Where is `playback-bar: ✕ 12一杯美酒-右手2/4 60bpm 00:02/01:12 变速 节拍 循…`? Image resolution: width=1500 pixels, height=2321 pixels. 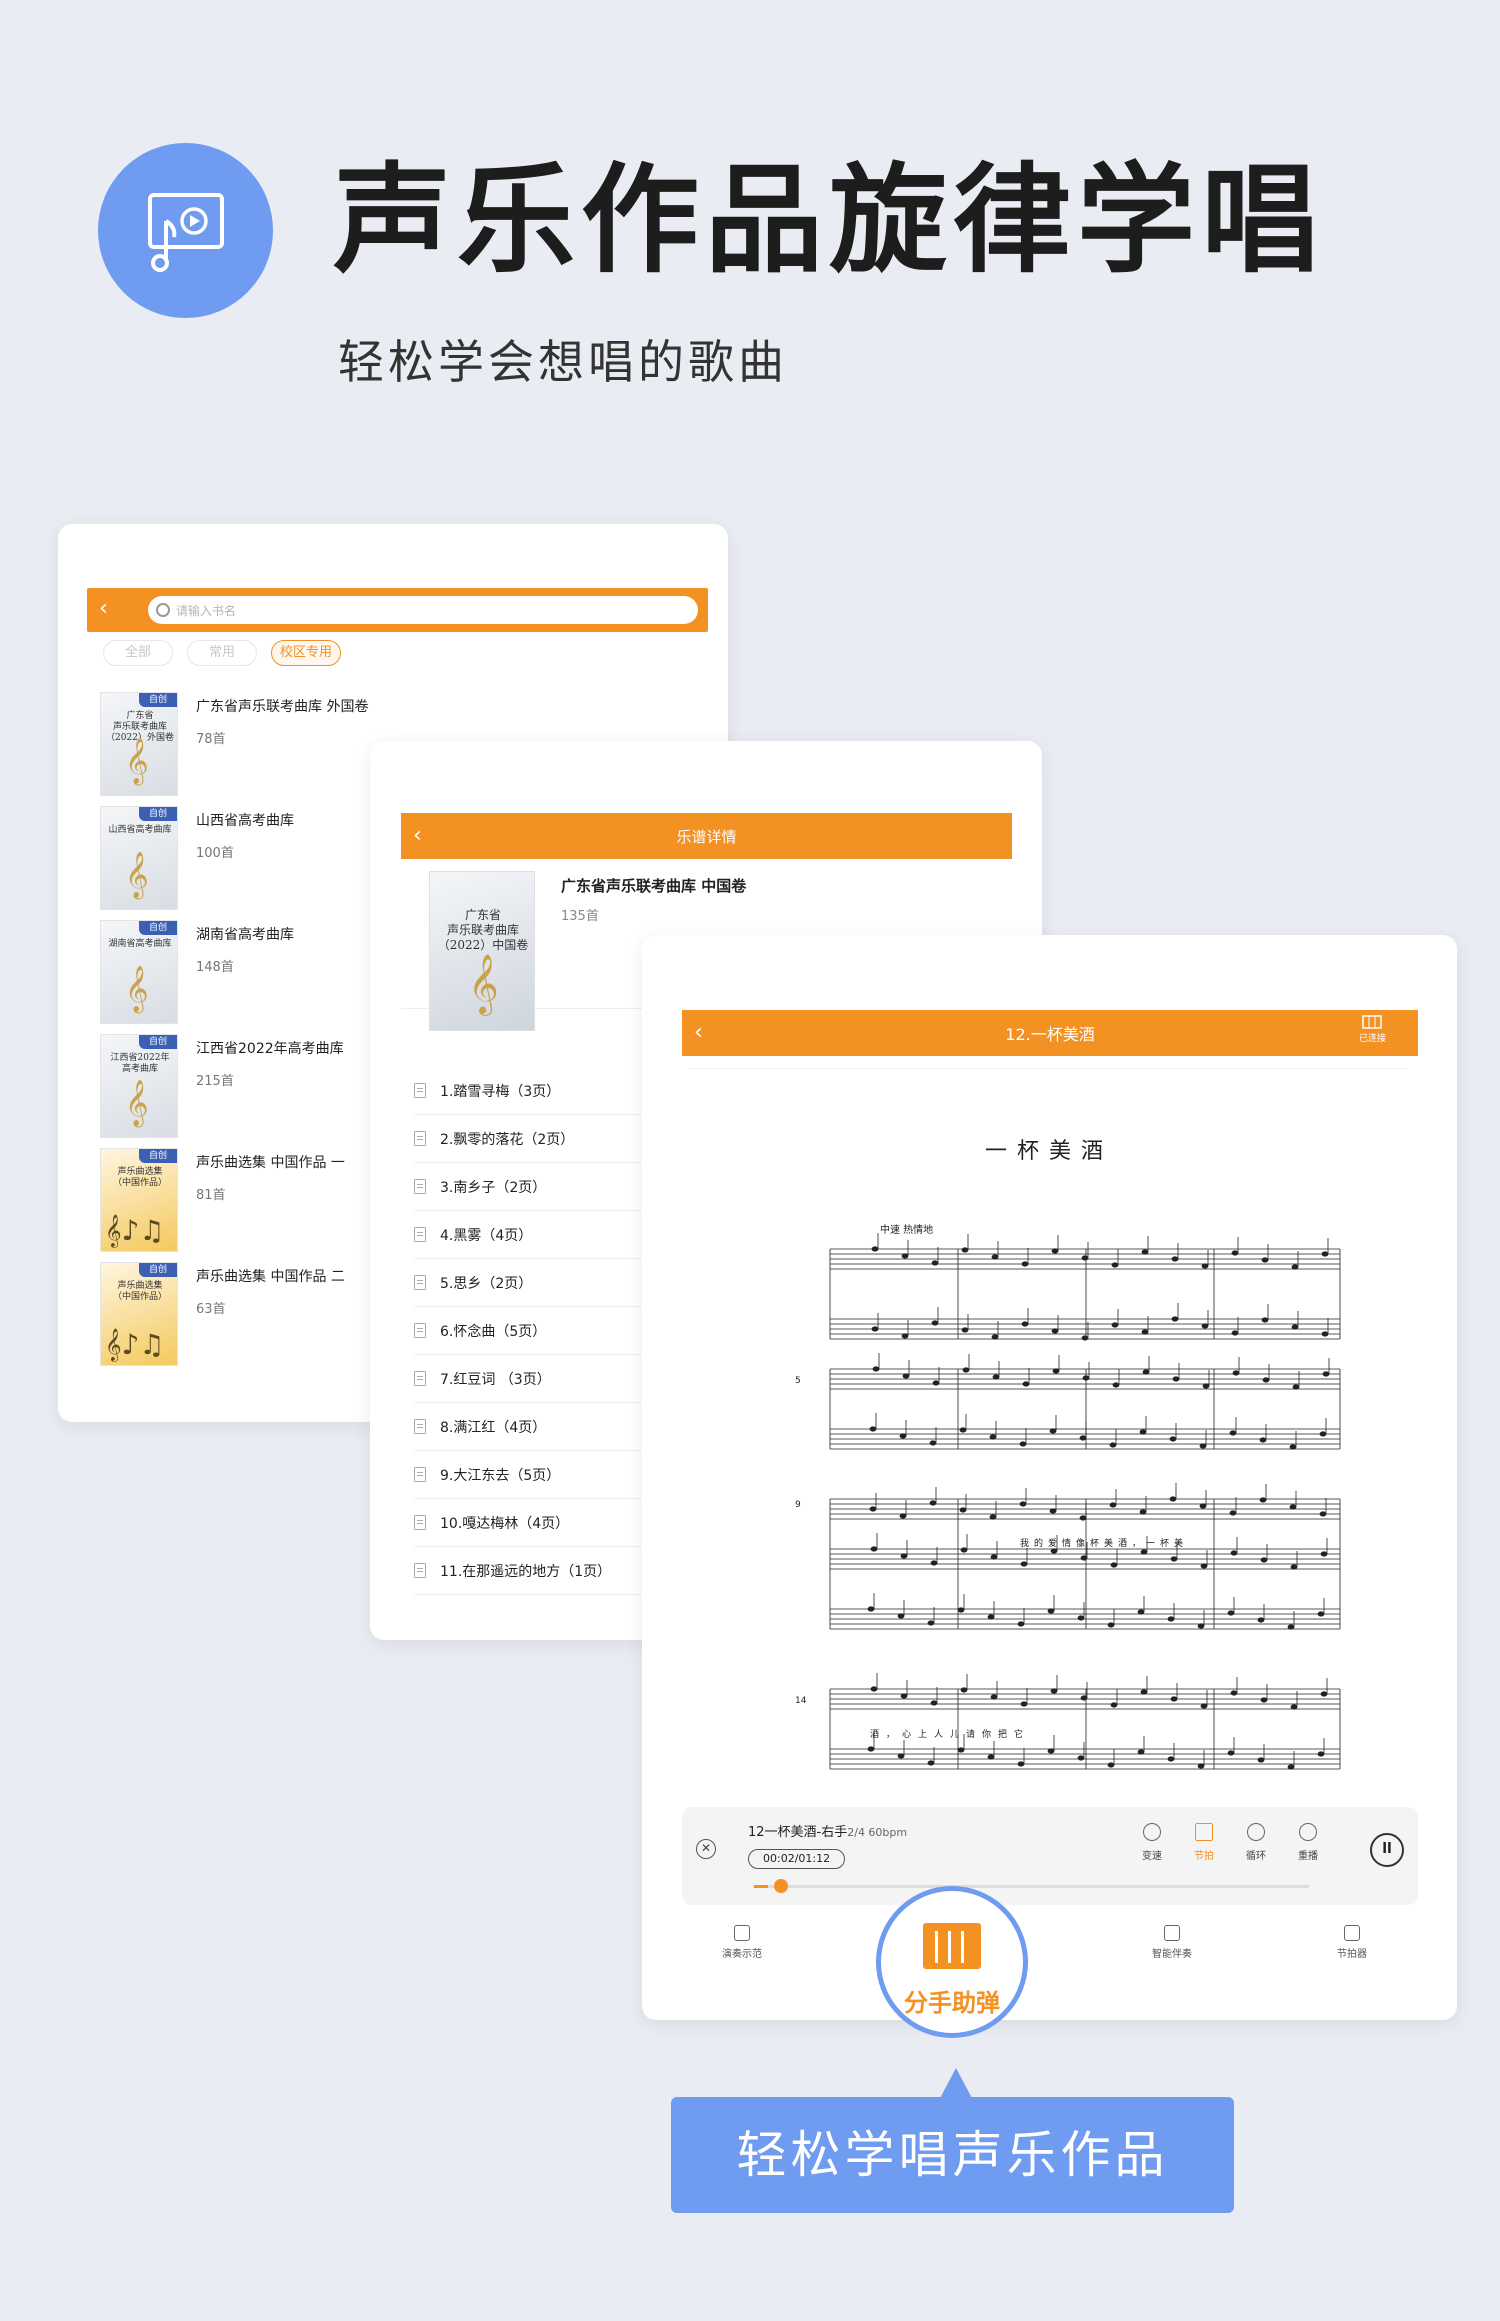 playback-bar: ✕ 12一杯美酒-右手2/4 60bpm 00:02/01:12 变速 节拍 循… is located at coordinates (1050, 1856).